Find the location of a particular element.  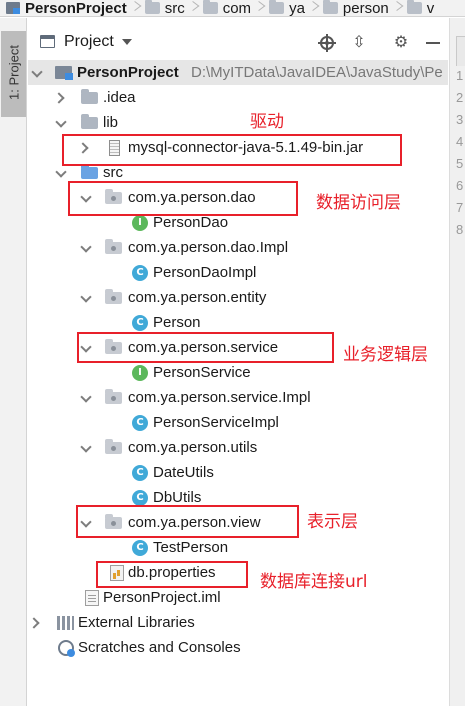

locate-target-icon is located at coordinates (327, 43).